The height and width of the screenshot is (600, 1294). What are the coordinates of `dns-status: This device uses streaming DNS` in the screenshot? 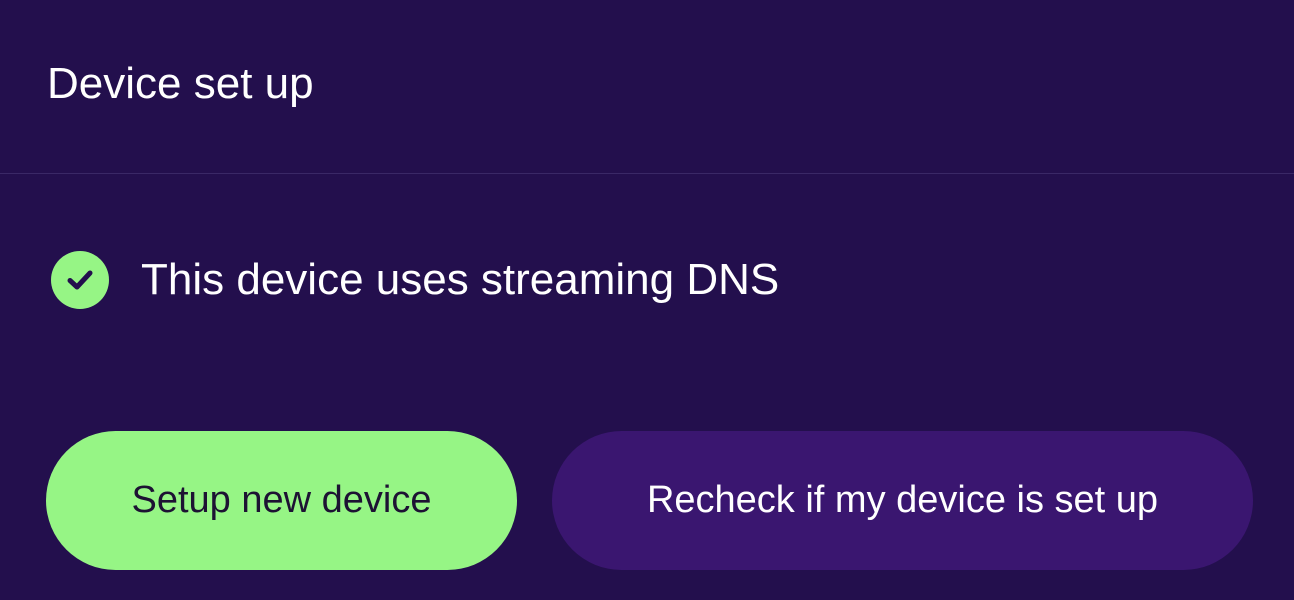 It's located at (415, 280).